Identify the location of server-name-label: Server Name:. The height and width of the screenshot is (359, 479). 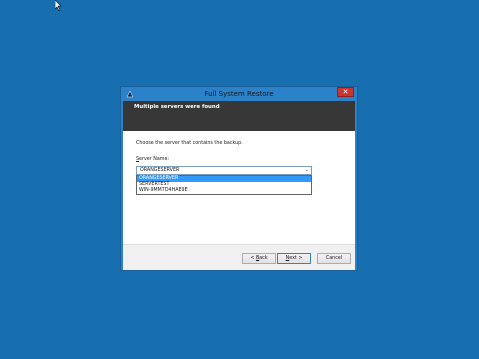
(153, 159).